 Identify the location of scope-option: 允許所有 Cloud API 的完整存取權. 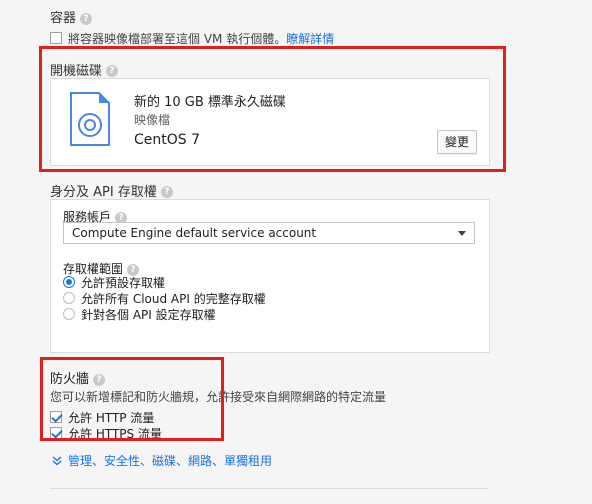
(164, 298).